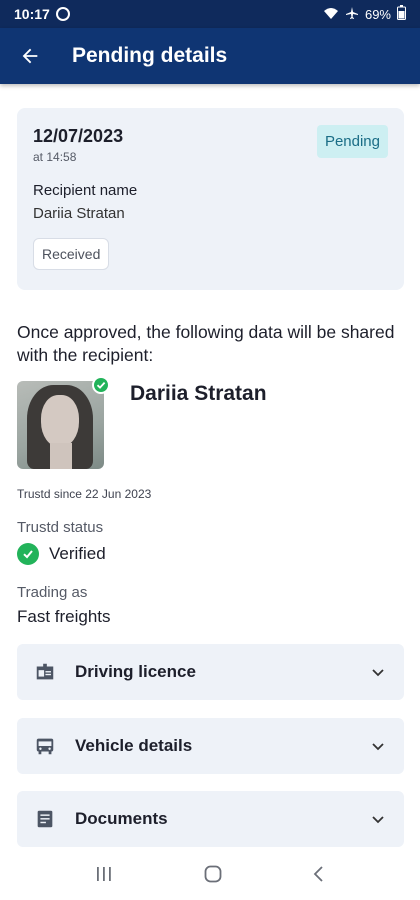  I want to click on wifi-icon, so click(331, 14).